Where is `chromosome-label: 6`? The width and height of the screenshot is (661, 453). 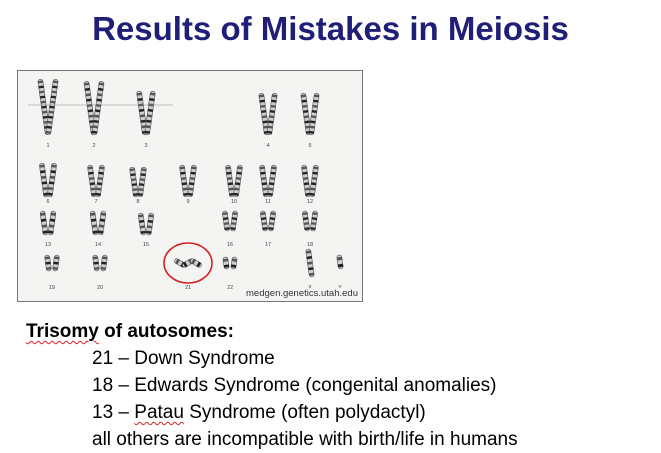
chromosome-label: 6 is located at coordinates (47, 202).